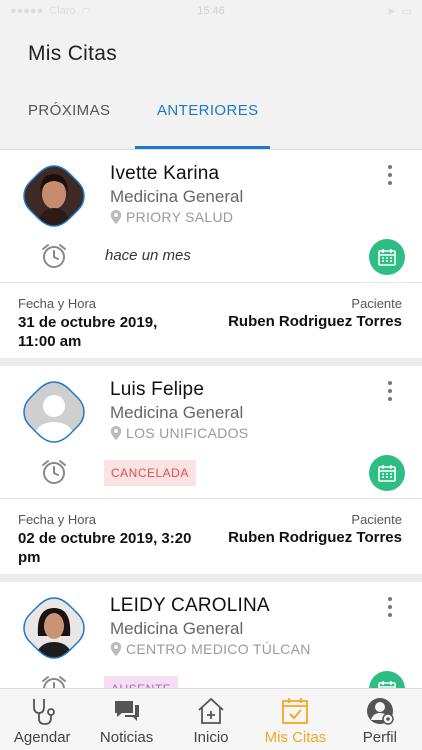 The height and width of the screenshot is (750, 422). Describe the element at coordinates (44, 712) in the screenshot. I see `stethoscope-icon` at that location.